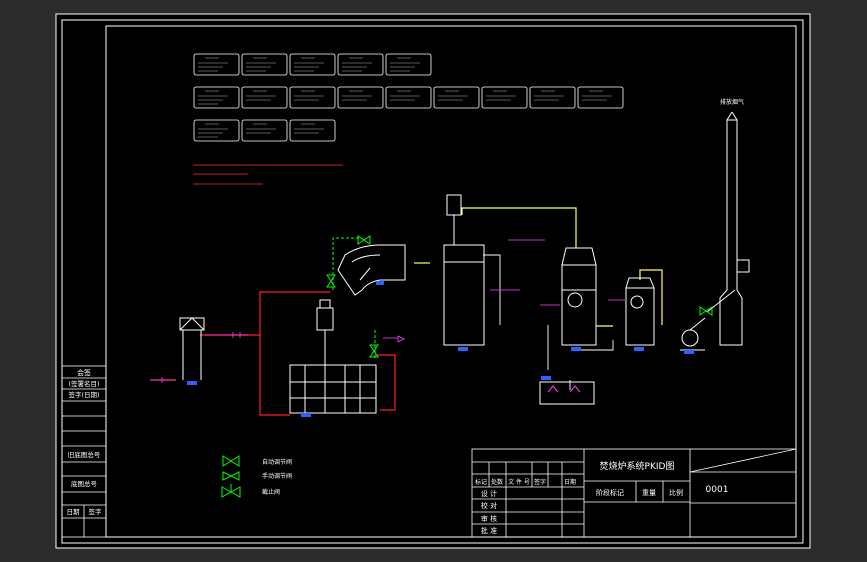  What do you see at coordinates (84, 372) in the screenshot?
I see `strip-label-countersign: 会签` at bounding box center [84, 372].